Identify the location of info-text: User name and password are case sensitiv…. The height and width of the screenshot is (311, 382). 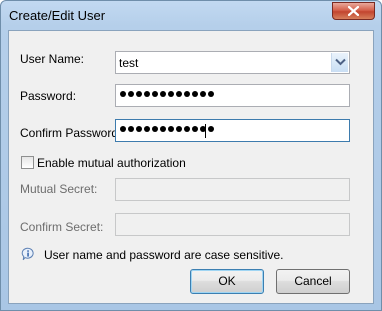
(164, 255).